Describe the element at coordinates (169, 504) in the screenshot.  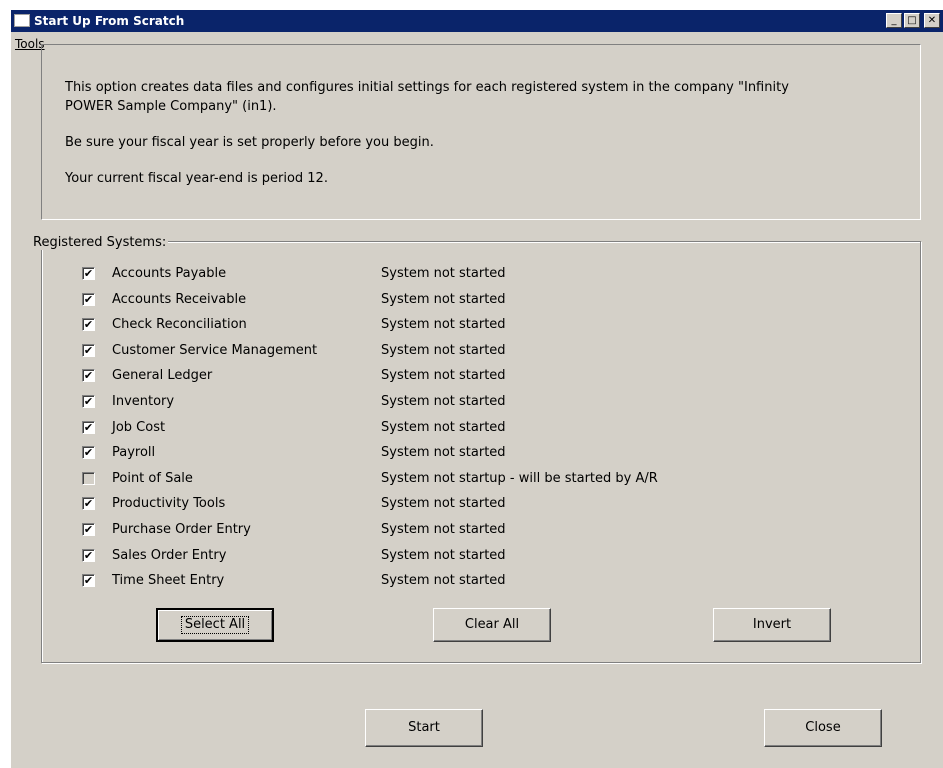
I see `system-name: Productivity Tools` at that location.